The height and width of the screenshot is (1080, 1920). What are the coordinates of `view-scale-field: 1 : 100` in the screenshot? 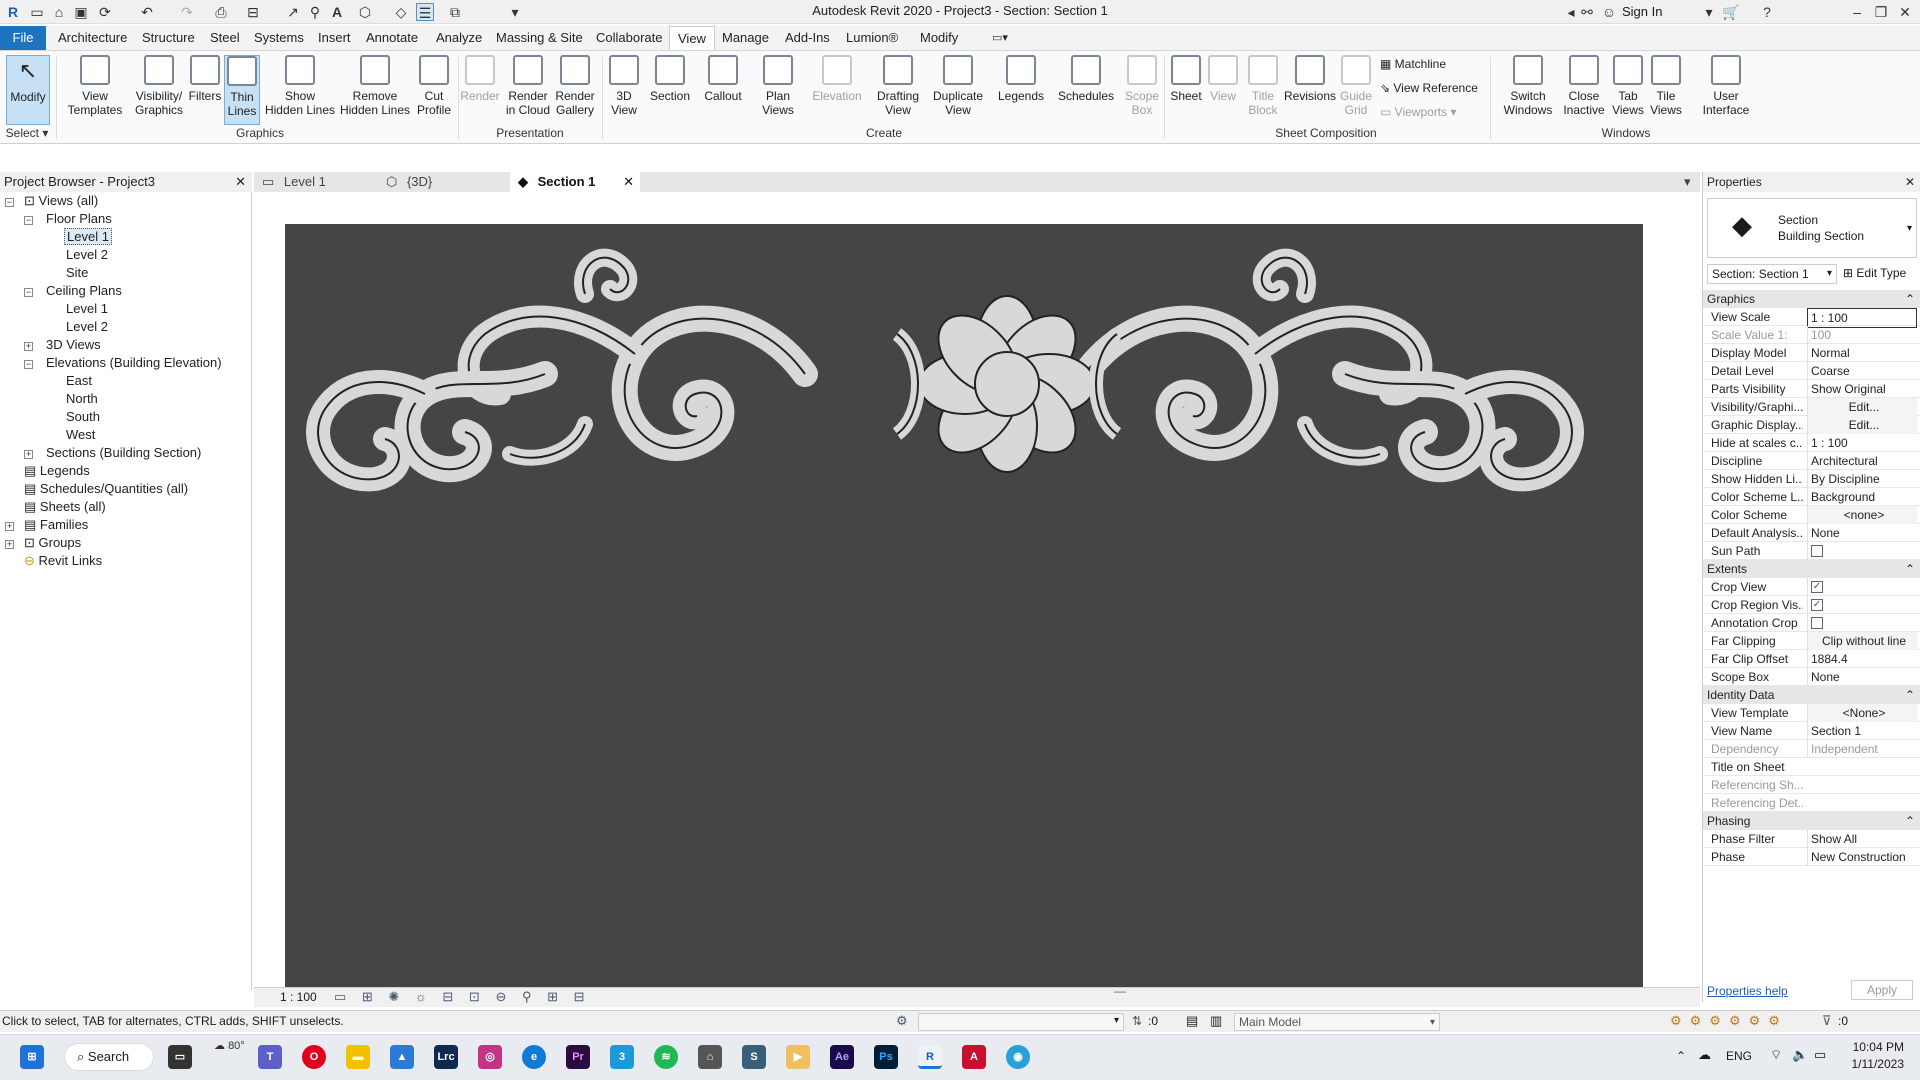 It's located at (1862, 318).